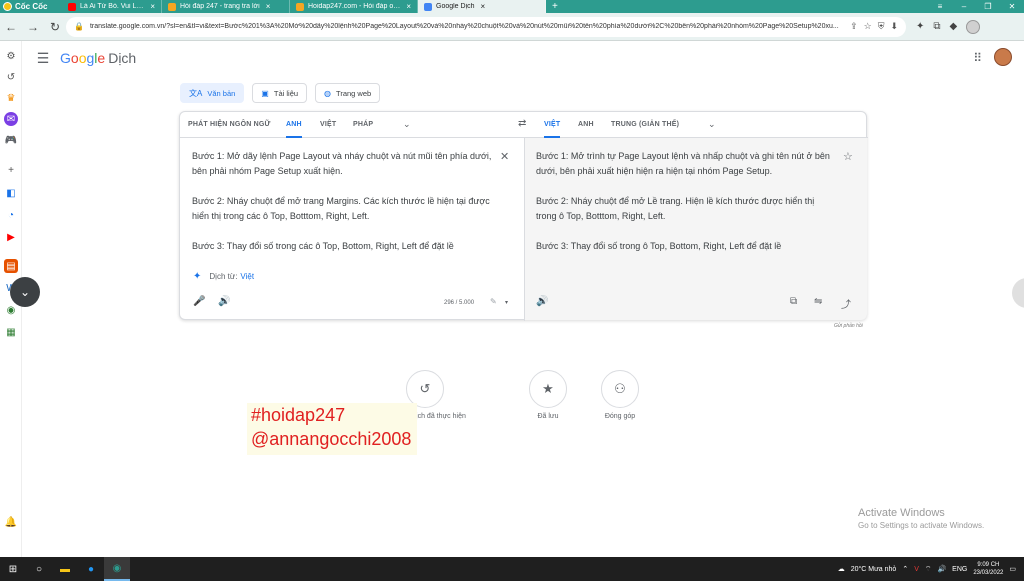 This screenshot has width=1024, height=581. I want to click on crown-icon: ♛, so click(11, 98).